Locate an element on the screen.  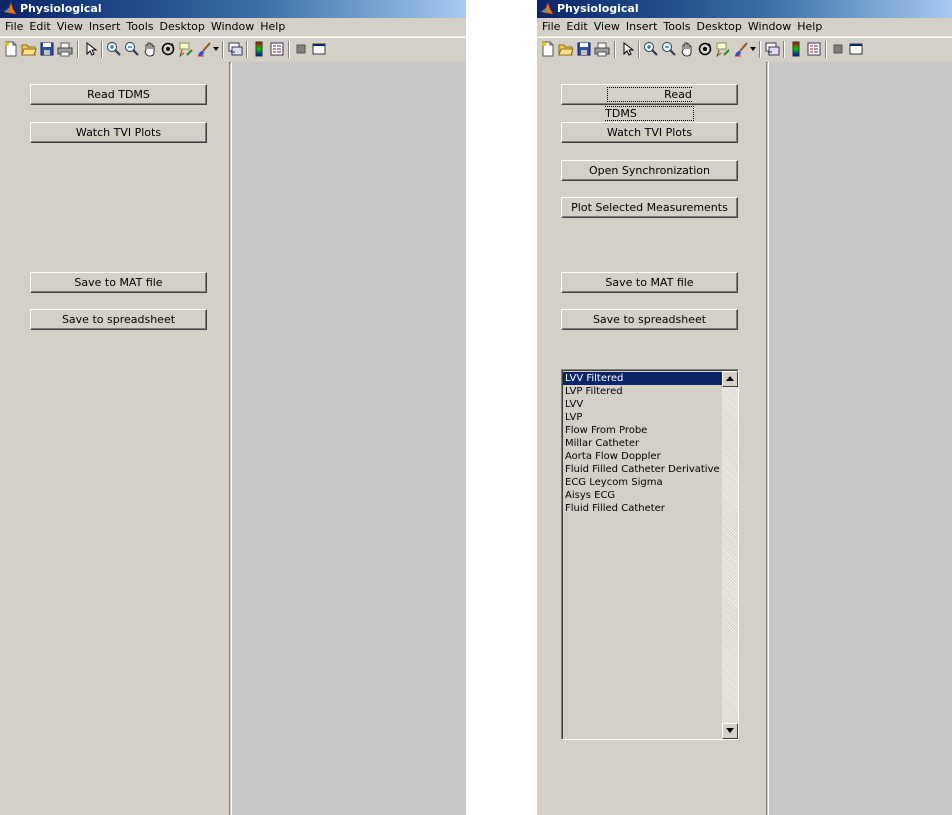
scroll-down-button is located at coordinates (730, 731).